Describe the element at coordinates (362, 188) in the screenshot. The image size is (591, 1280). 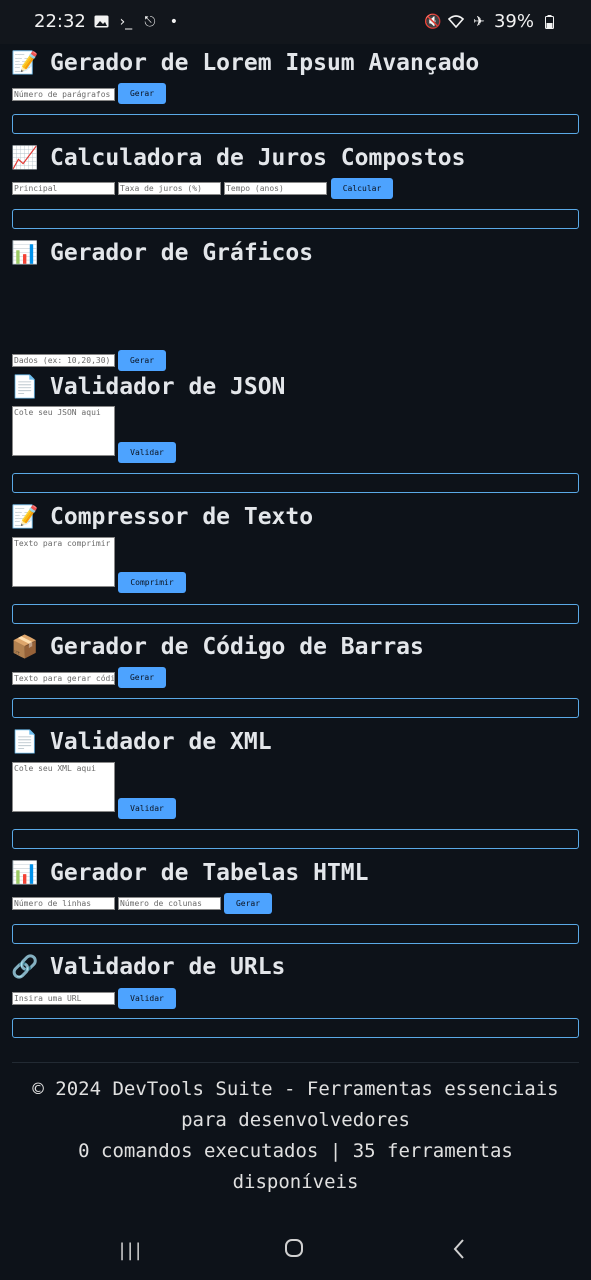
I see `calculate-button: Calcular` at that location.